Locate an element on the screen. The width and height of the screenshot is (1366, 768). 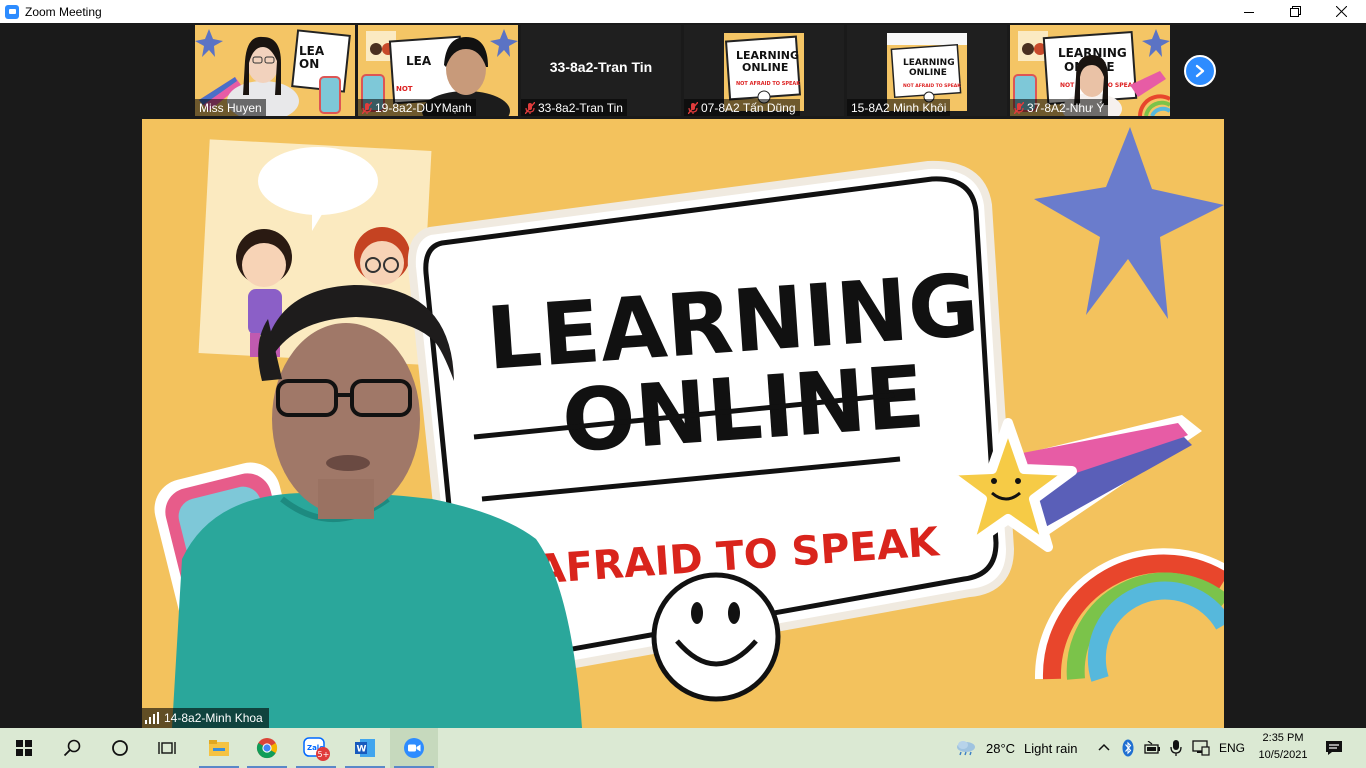
participant-name-bar: 37-8A2-Như Ý is located at coordinates (1059, 107).